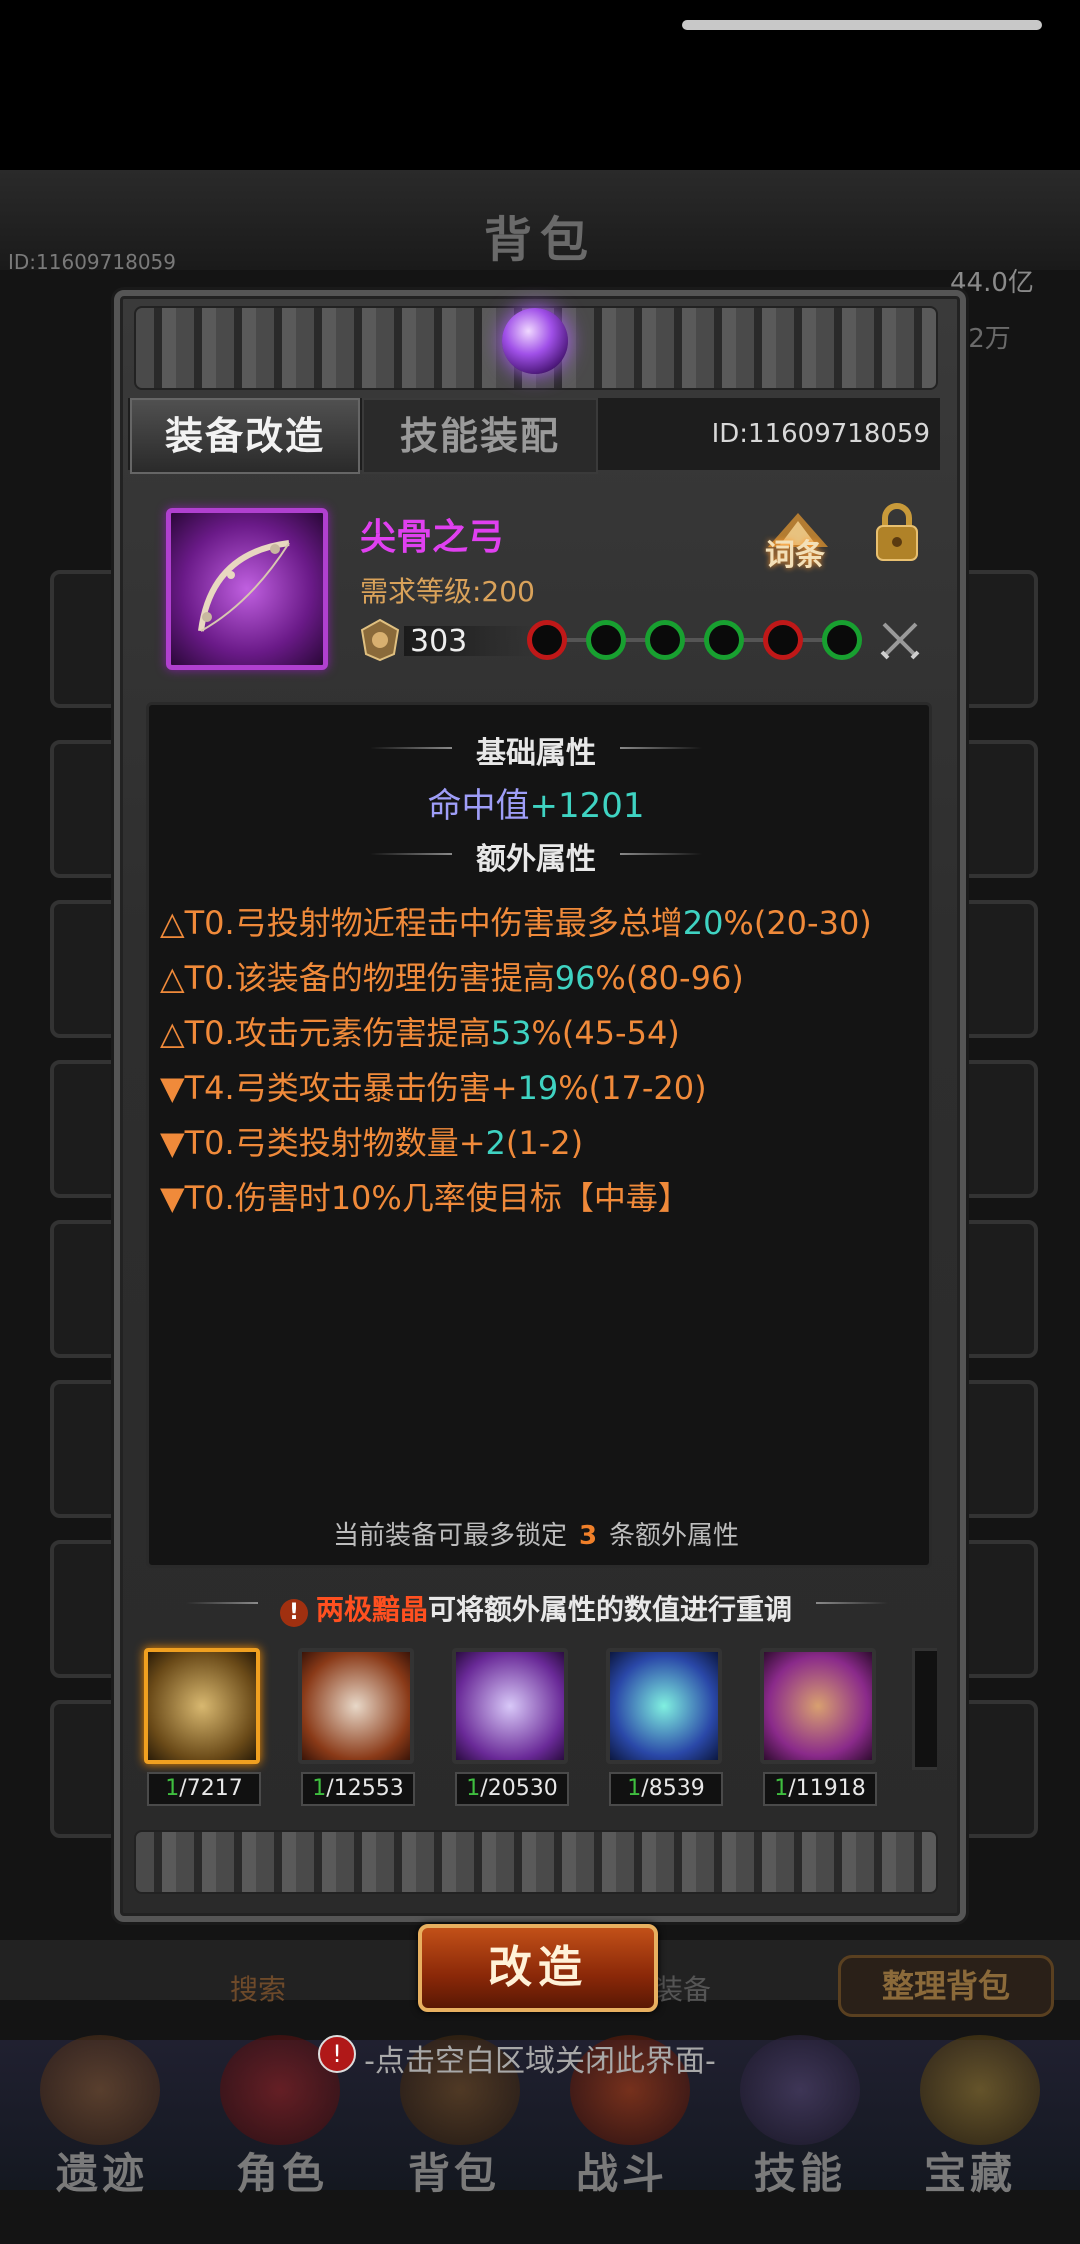 Image resolution: width=1080 pixels, height=2244 pixels. Describe the element at coordinates (610, 1609) in the screenshot. I see `material-hint-text: 可将额外属性的数值进行重调` at that location.